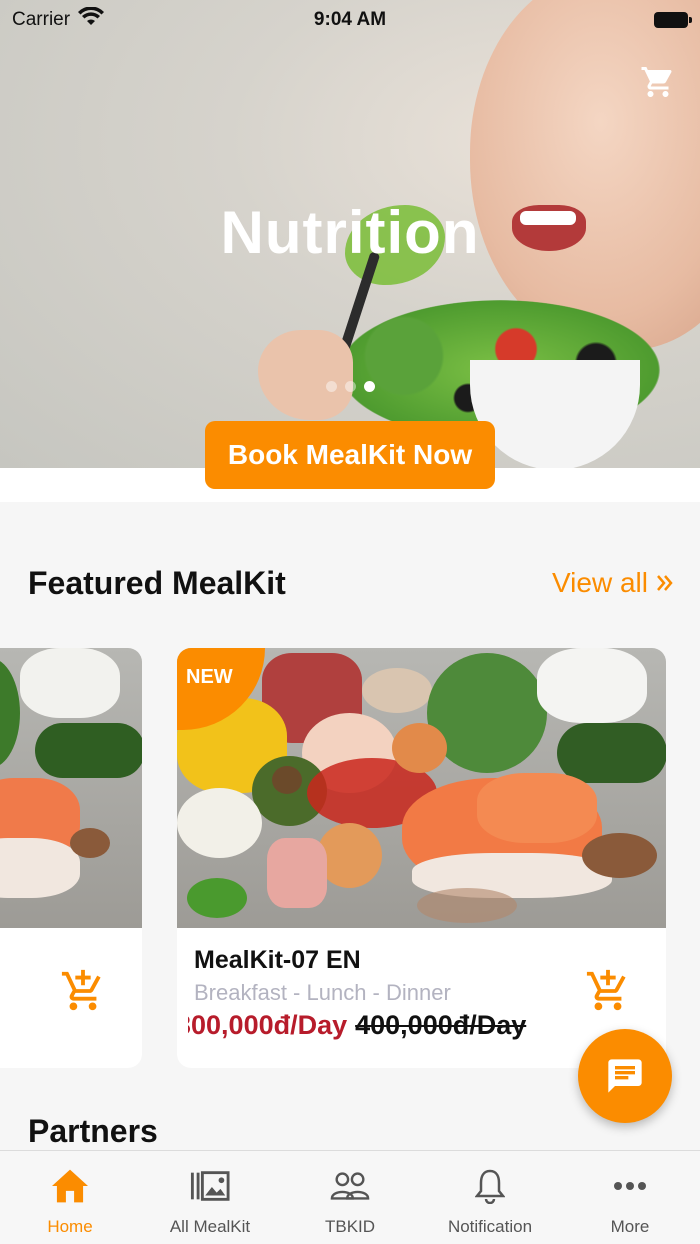 This screenshot has width=700, height=1244. Describe the element at coordinates (70, 1186) in the screenshot. I see `home-icon` at that location.